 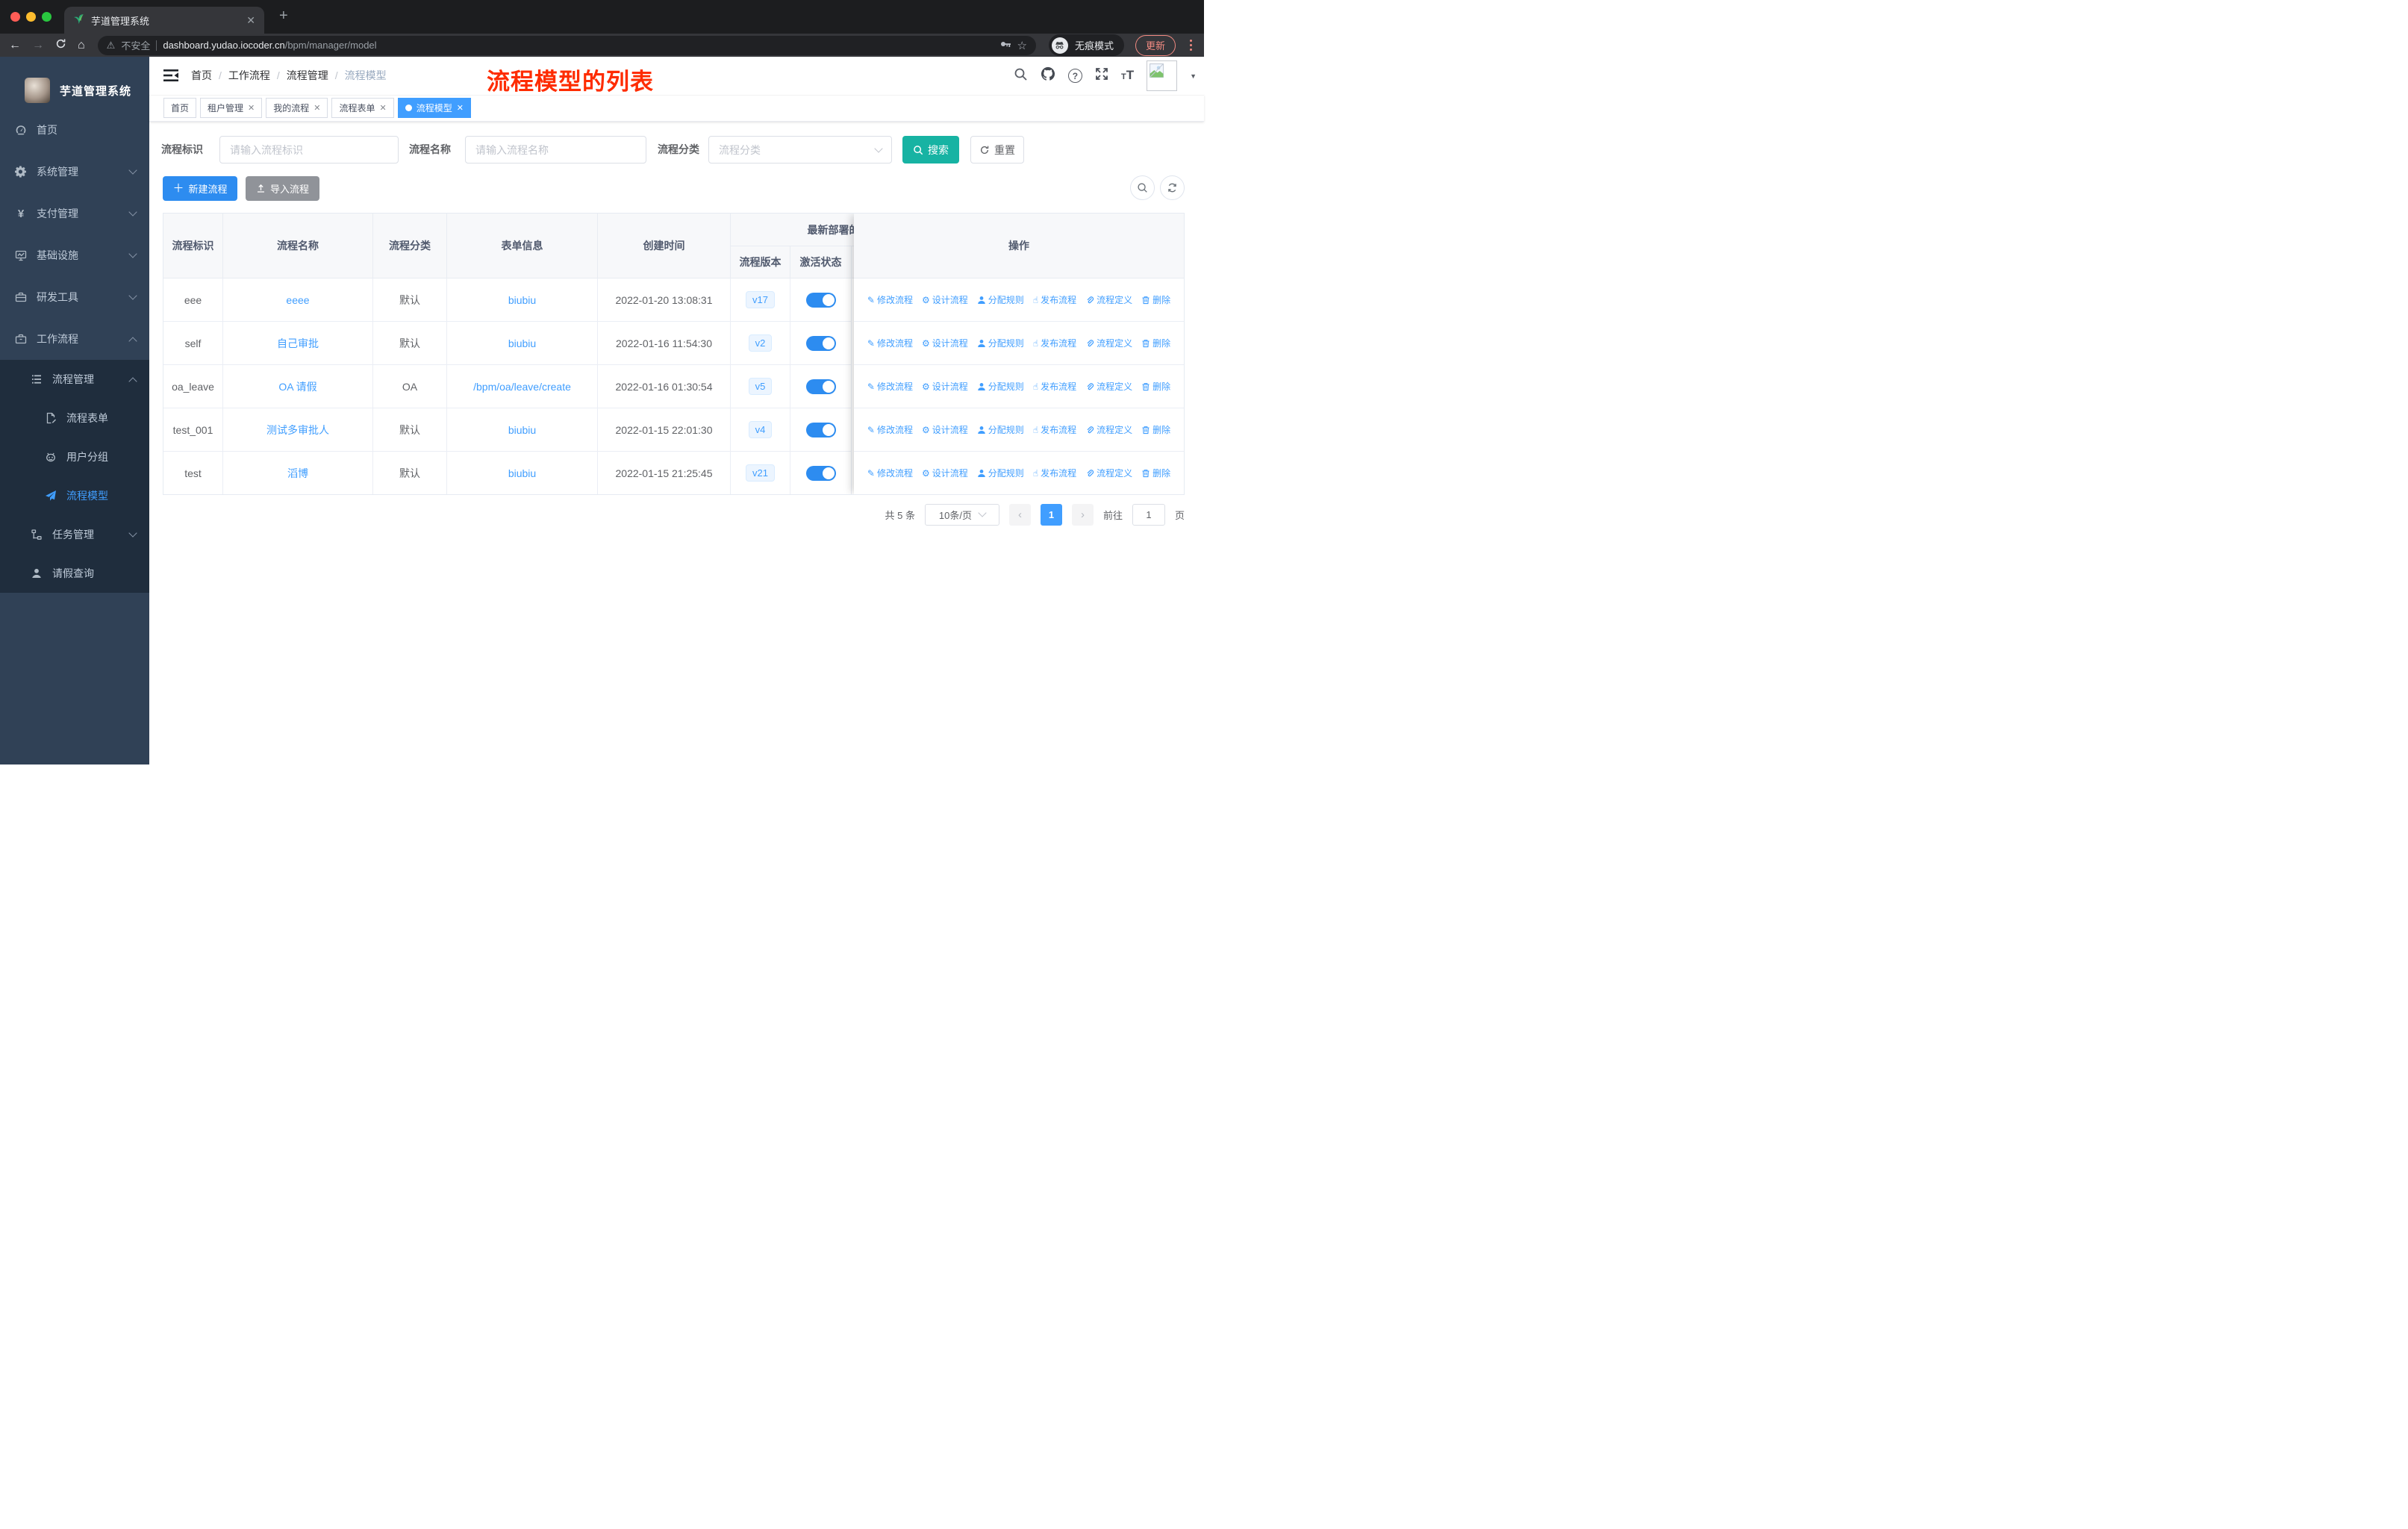 I want to click on version-badge: v2, so click(x=760, y=343).